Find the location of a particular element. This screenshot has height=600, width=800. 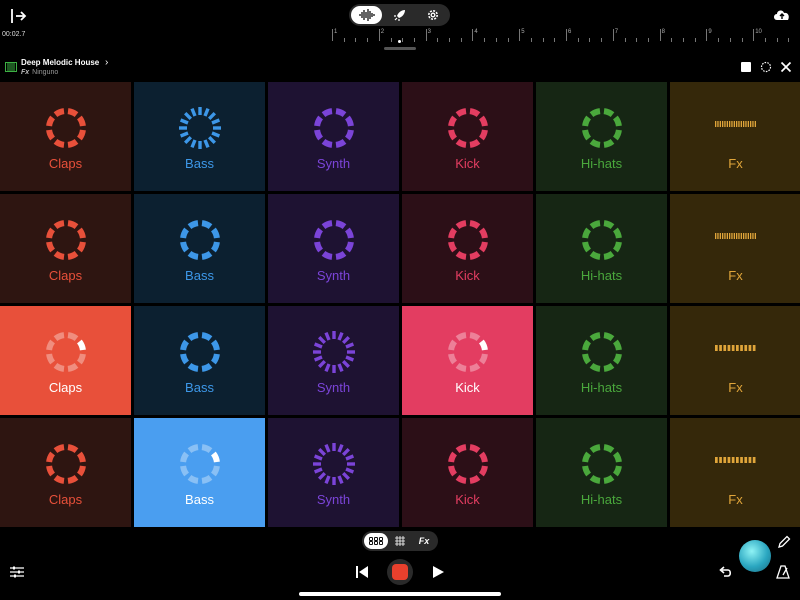

pad-claps-2: Claps is located at coordinates (65, 248).